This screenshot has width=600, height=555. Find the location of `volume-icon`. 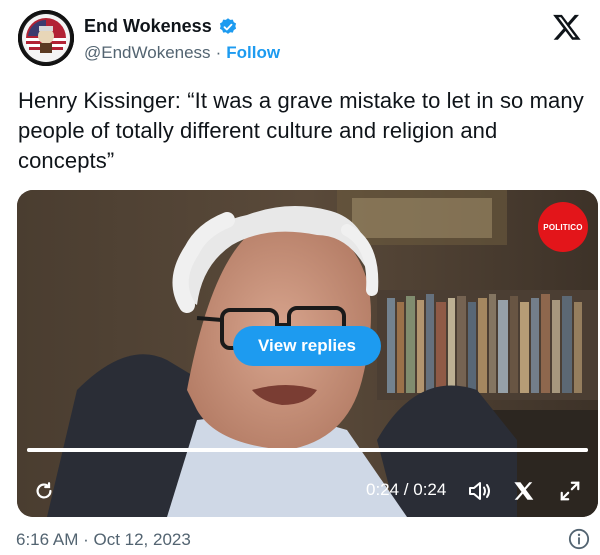

volume-icon is located at coordinates (480, 491).